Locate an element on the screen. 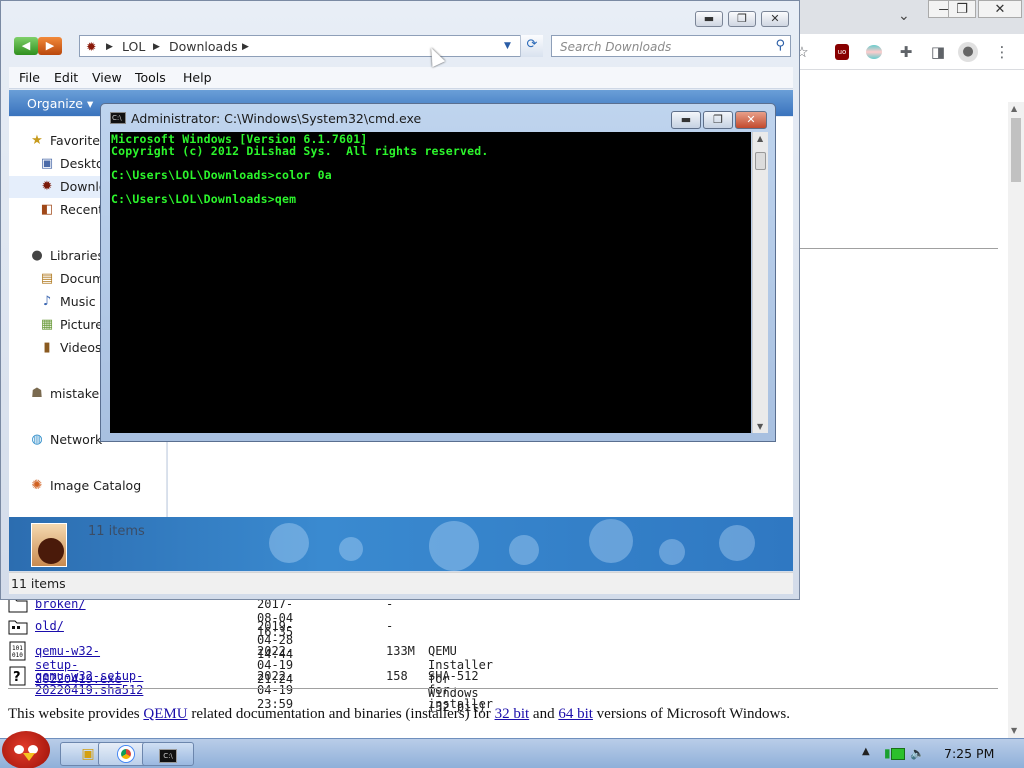 This screenshot has width=1024, height=768. address-bar: ✹ ▶ LOL ▶ Downloads ▶ ▼ is located at coordinates (311, 46).